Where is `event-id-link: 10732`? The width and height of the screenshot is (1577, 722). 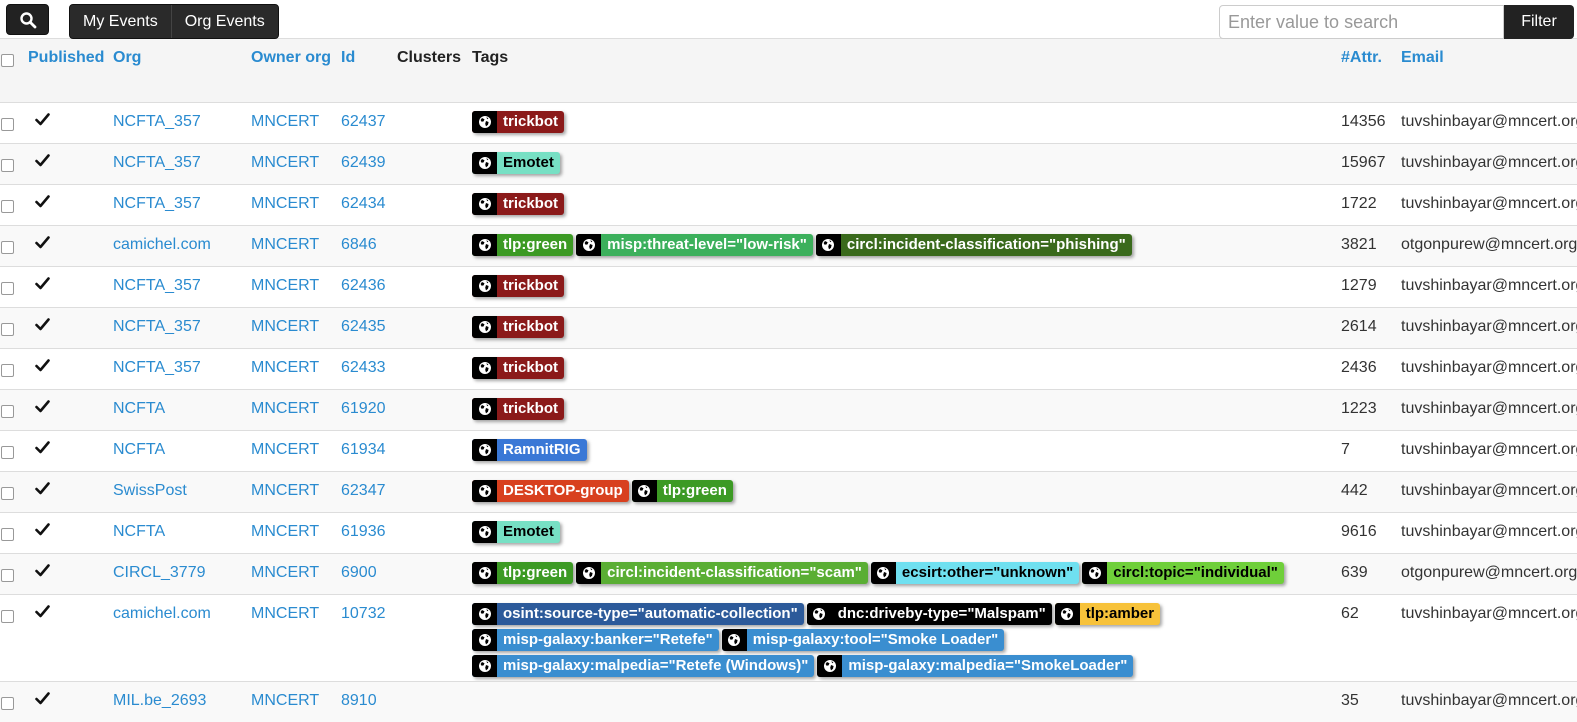
event-id-link: 10732 is located at coordinates (369, 638).